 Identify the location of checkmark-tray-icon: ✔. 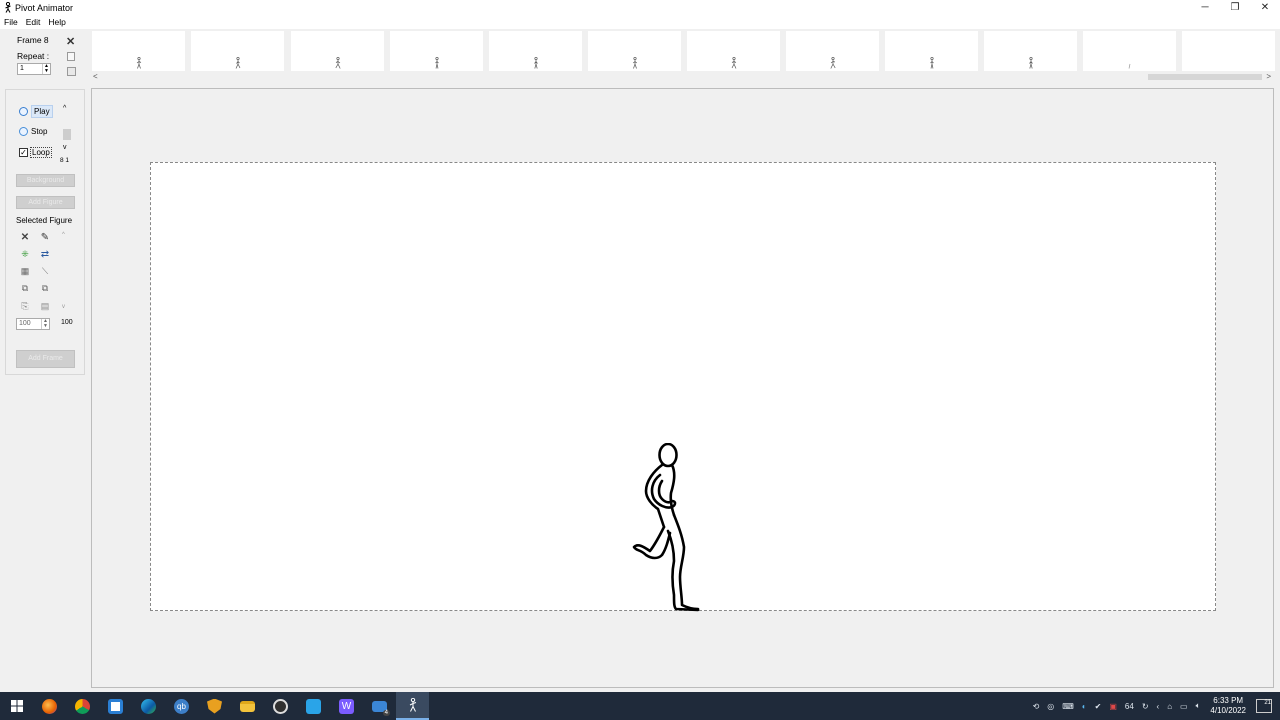
(1098, 706).